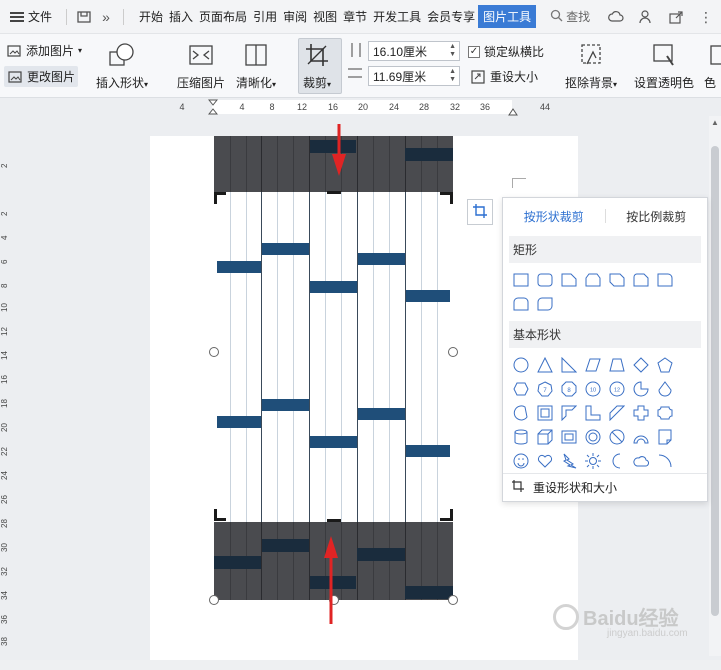 This screenshot has height=670, width=721. Describe the element at coordinates (554, 216) in the screenshot. I see `tab-crop-by-shape: 按形状裁剪` at that location.